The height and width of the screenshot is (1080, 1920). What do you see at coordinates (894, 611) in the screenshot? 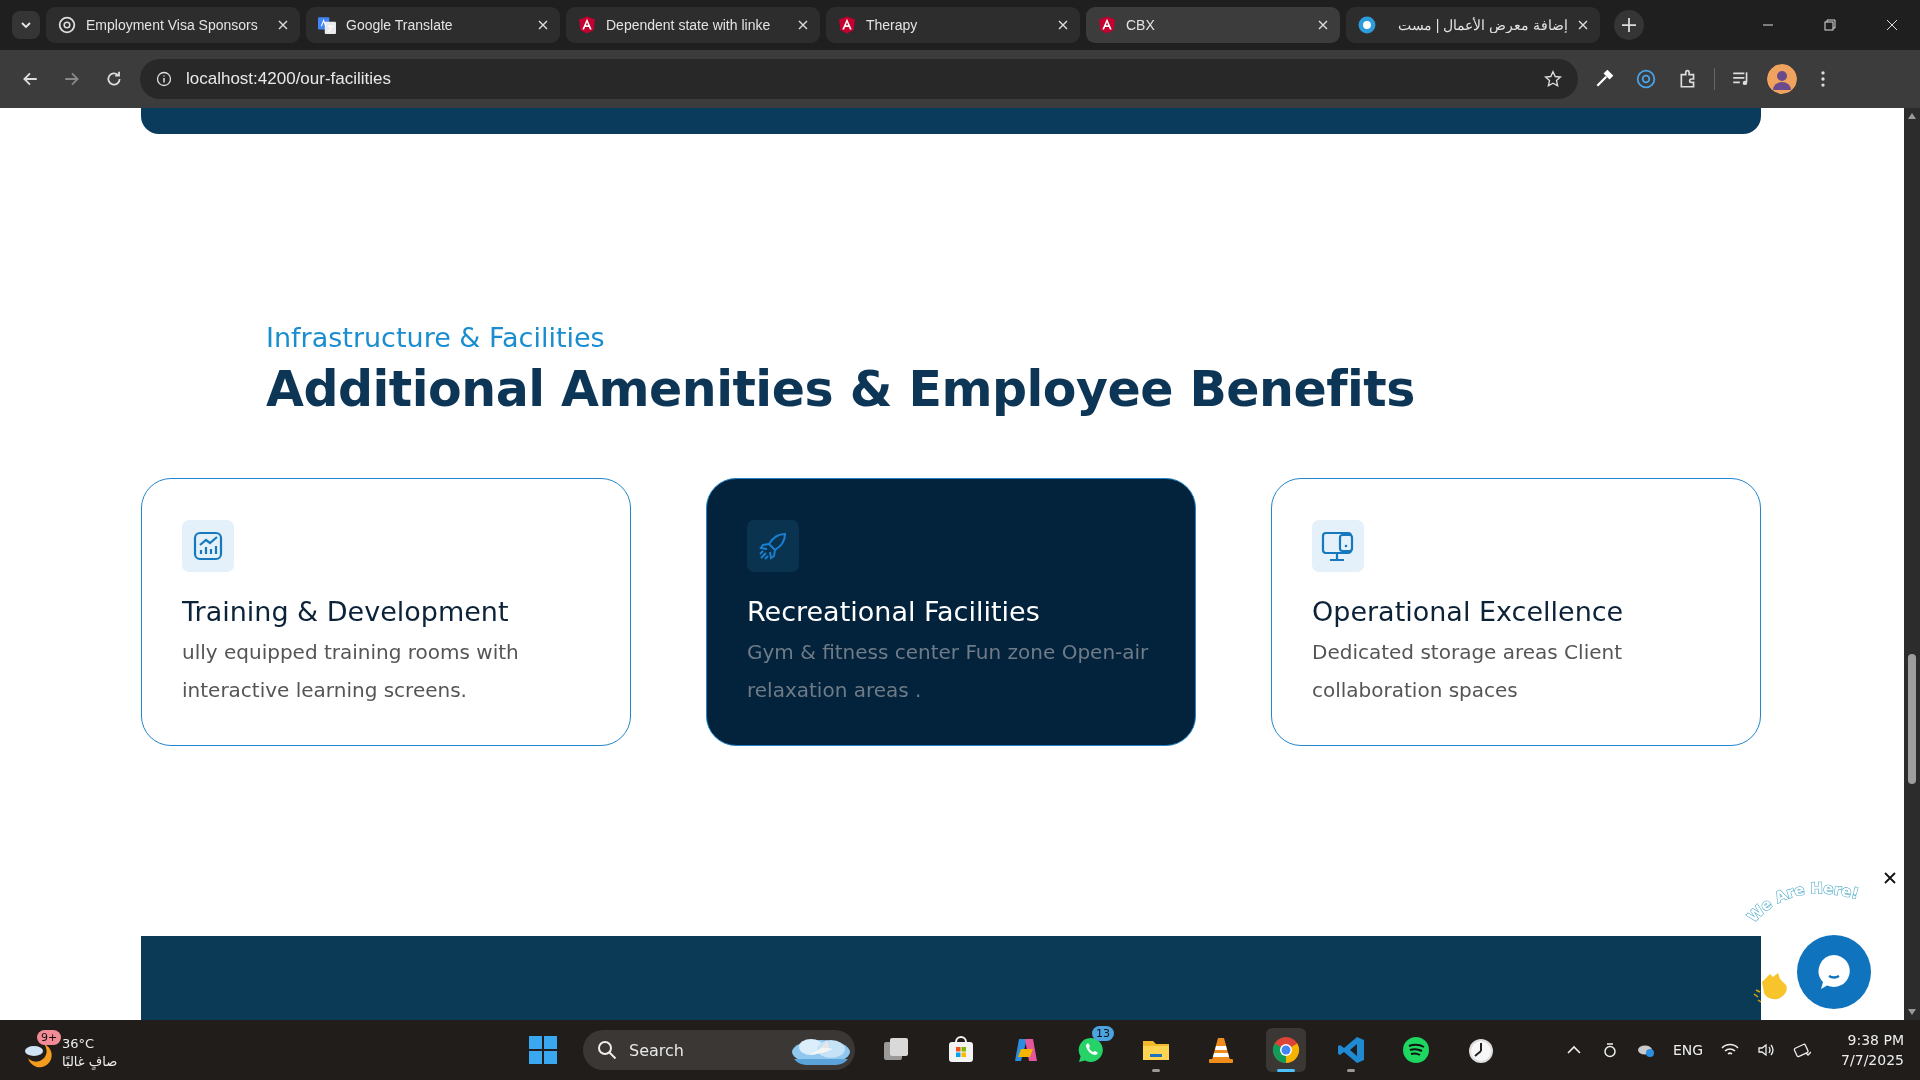
I see `card-title: Recreational Facilities` at bounding box center [894, 611].